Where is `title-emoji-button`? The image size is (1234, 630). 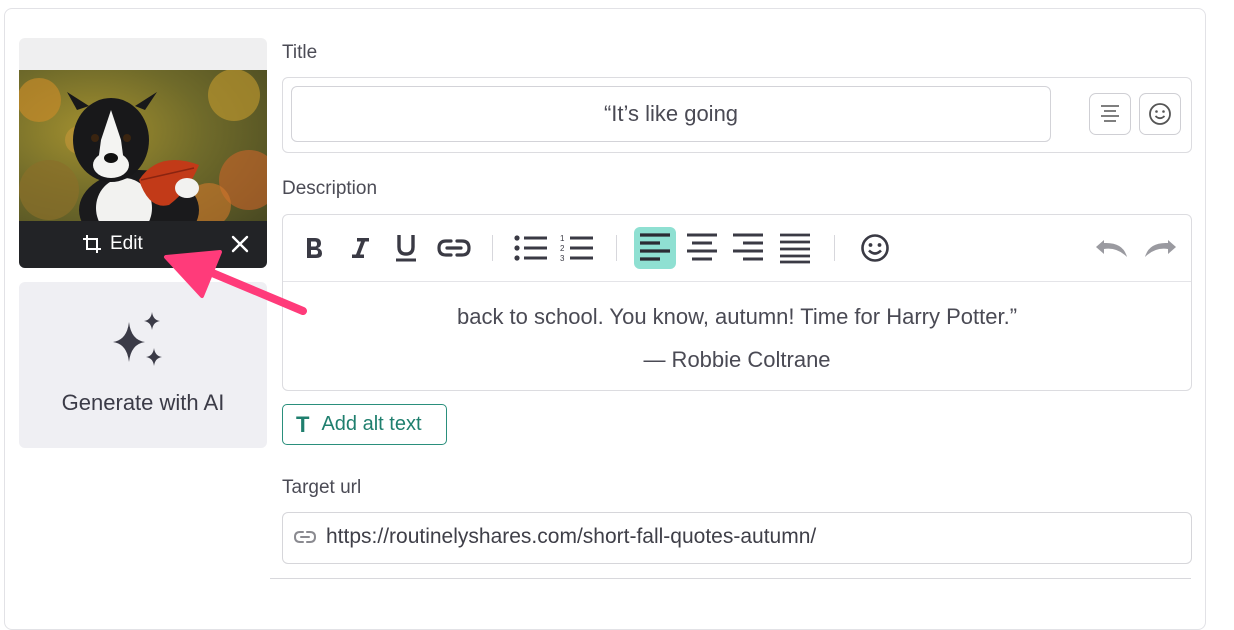
title-emoji-button is located at coordinates (1160, 114).